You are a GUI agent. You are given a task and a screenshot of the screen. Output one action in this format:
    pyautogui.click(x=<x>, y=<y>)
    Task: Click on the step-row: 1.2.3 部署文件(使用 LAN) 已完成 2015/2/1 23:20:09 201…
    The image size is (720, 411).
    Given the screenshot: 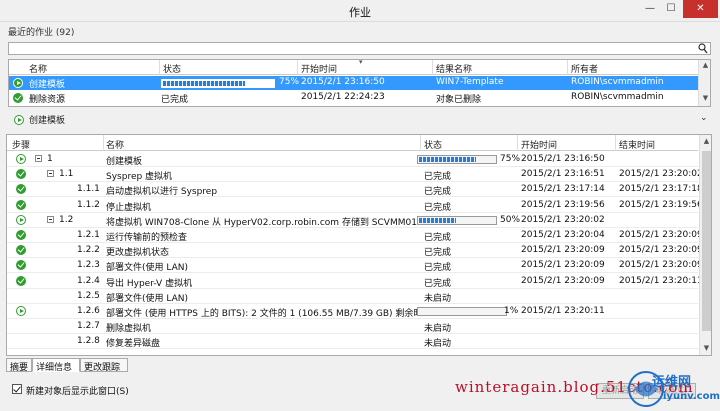 What is the action you would take?
    pyautogui.click(x=355, y=266)
    